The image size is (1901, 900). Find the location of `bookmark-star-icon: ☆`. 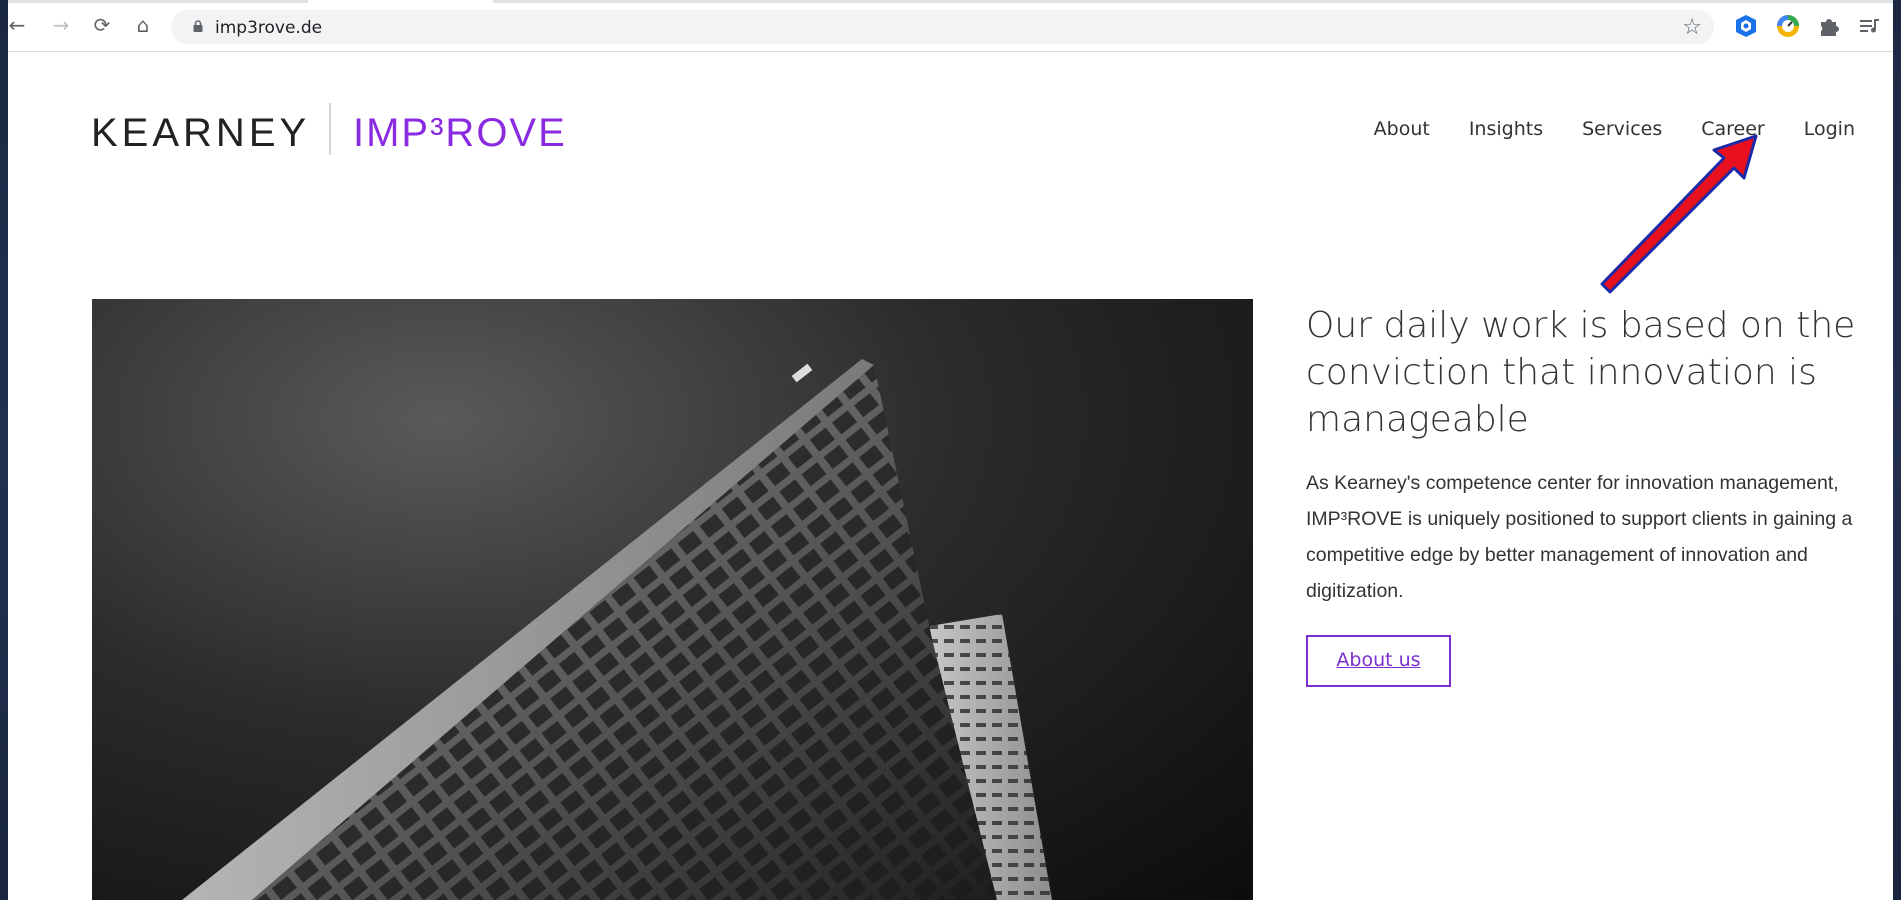

bookmark-star-icon: ☆ is located at coordinates (1692, 27).